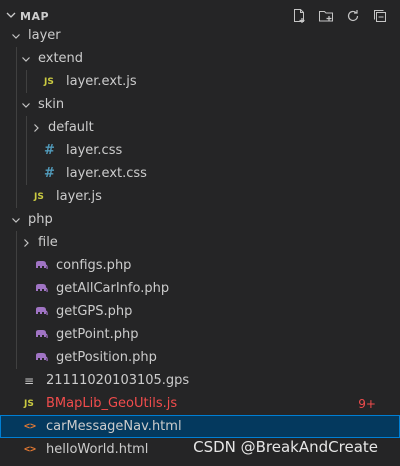 The height and width of the screenshot is (466, 400). Describe the element at coordinates (71, 127) in the screenshot. I see `tree-item-label: default` at that location.